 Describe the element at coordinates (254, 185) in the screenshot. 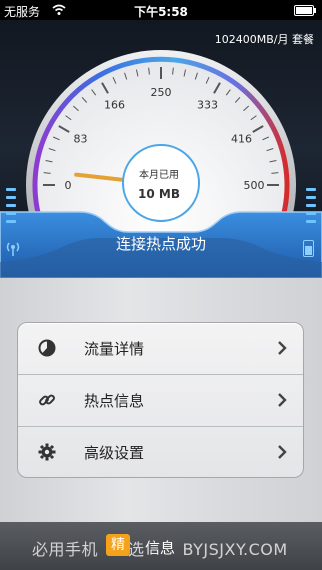

I see `gauge-tick-label: 500` at that location.